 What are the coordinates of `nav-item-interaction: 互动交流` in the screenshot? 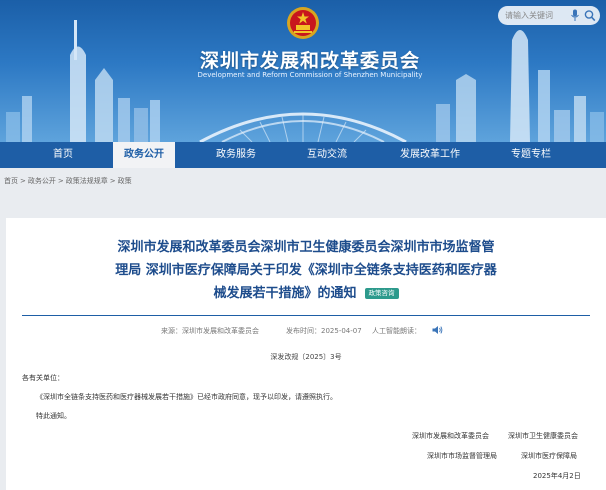 It's located at (327, 155).